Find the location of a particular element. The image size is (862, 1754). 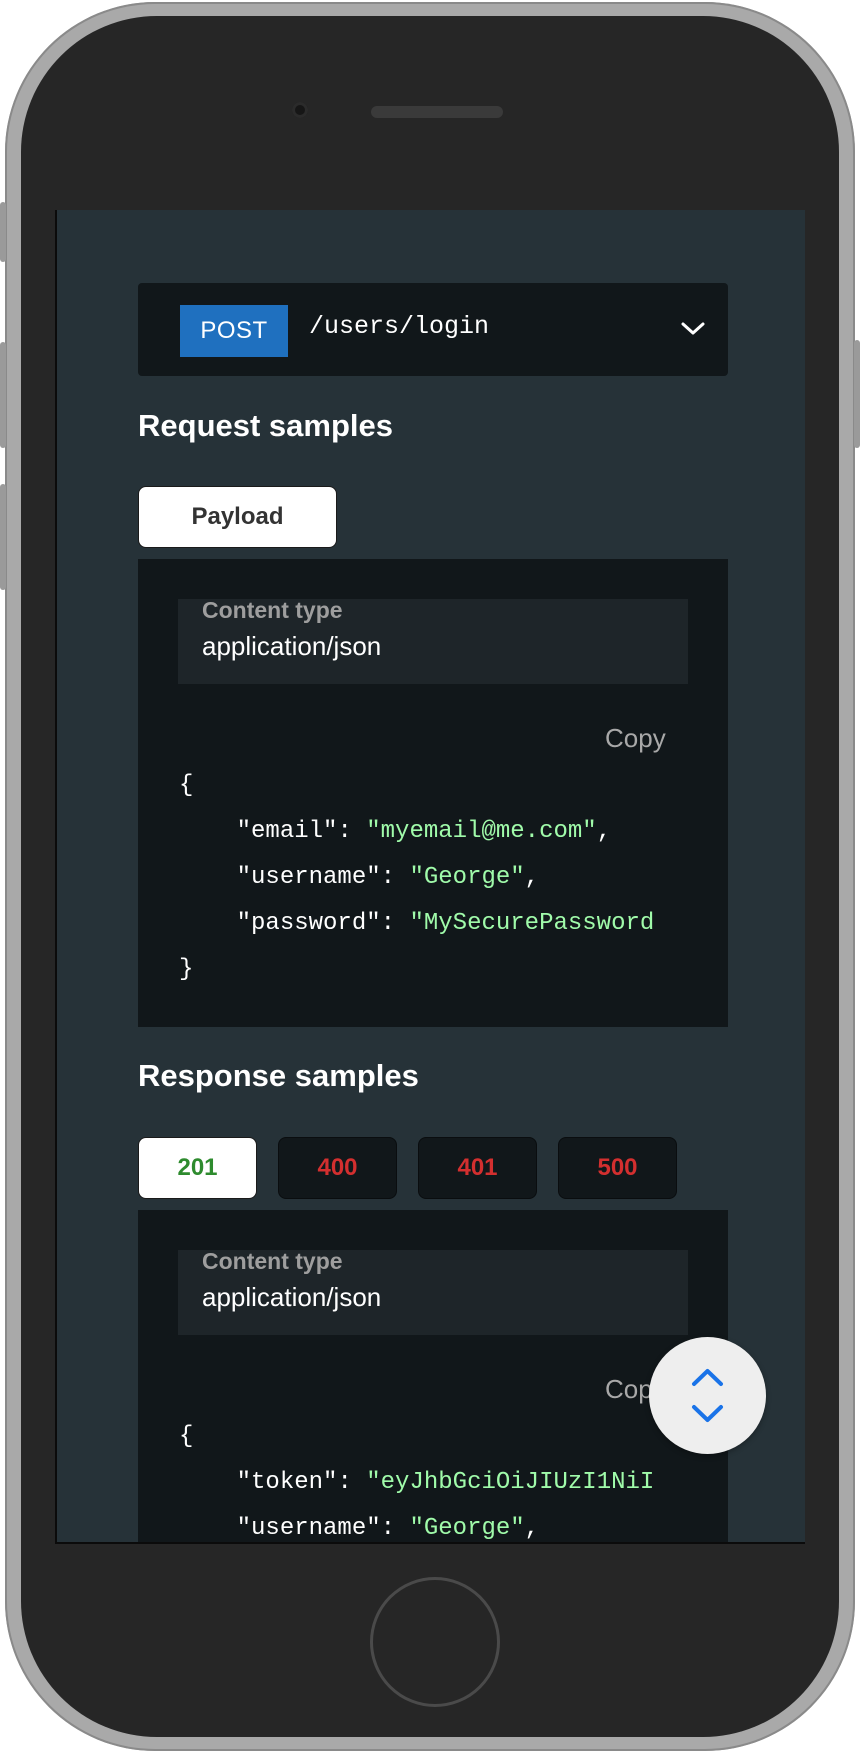

unfold-icon is located at coordinates (707, 1395).